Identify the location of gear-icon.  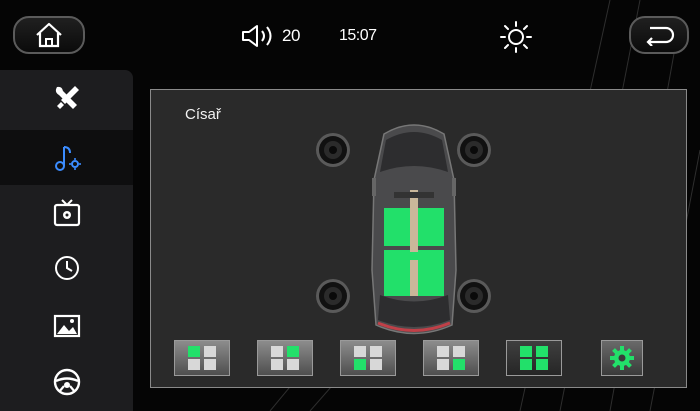
(622, 358).